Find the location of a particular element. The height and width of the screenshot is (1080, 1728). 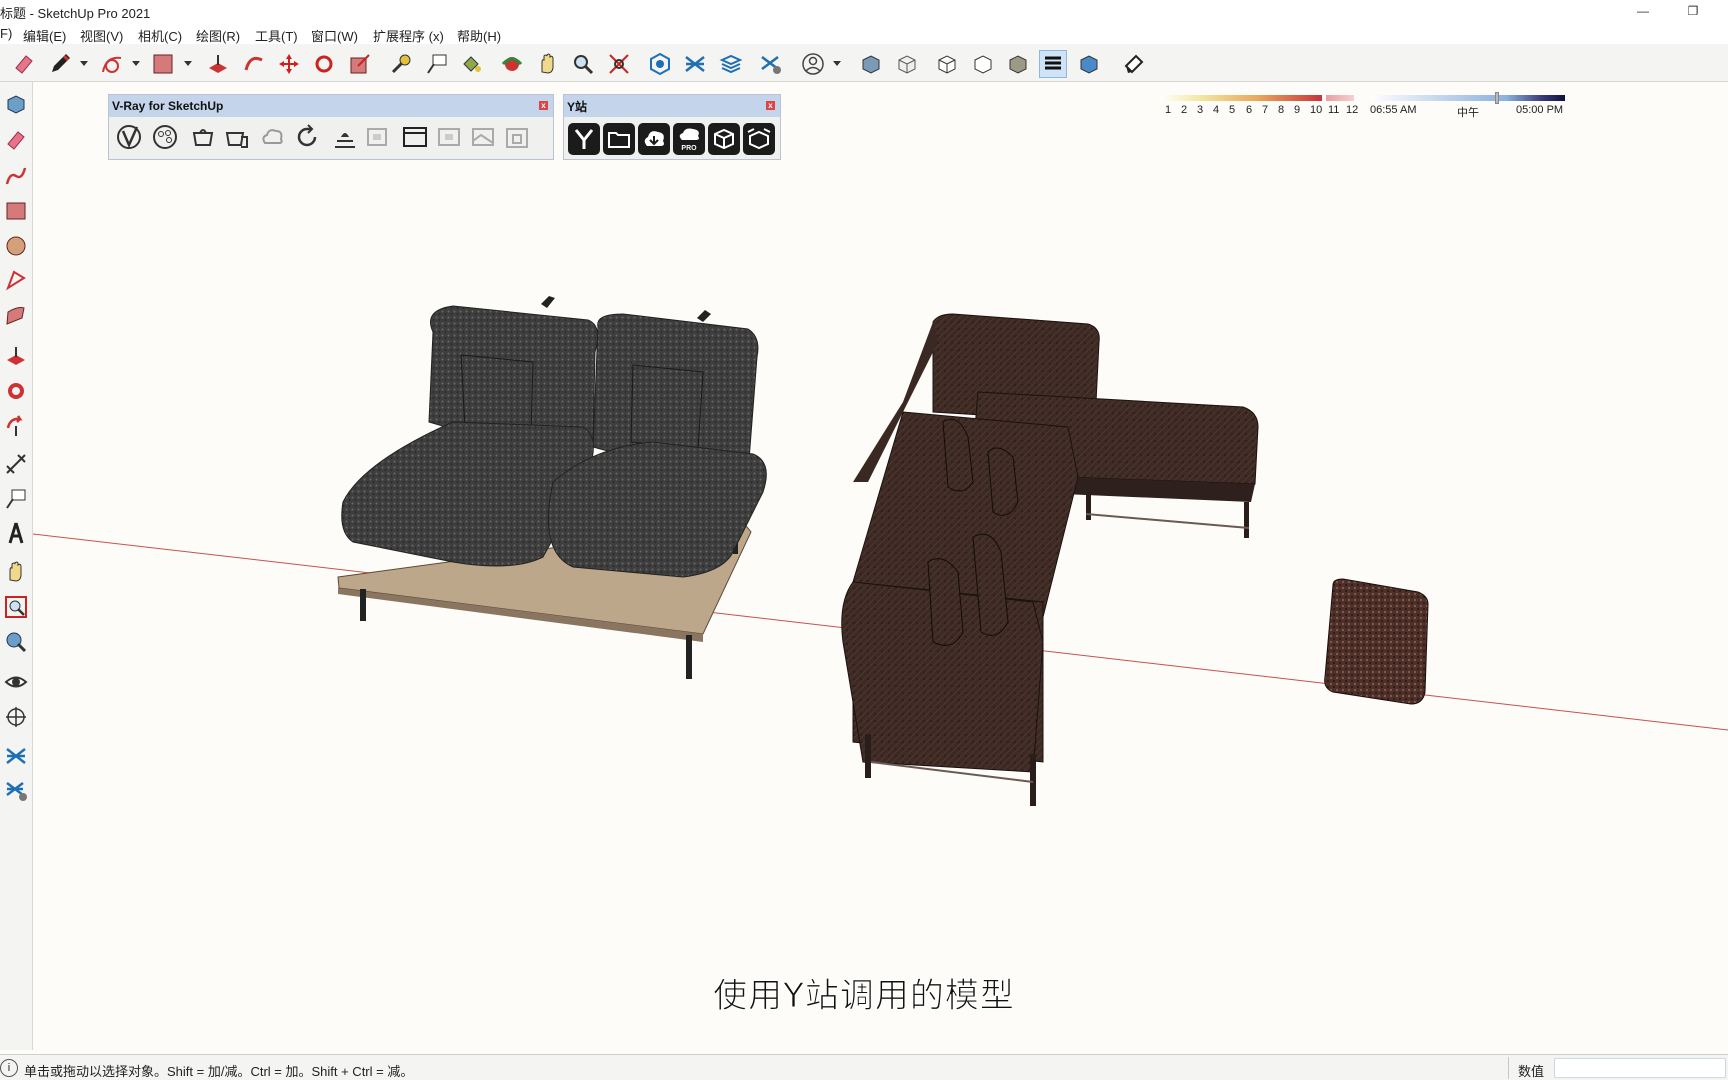

shaded-style-icon is located at coordinates (983, 64).